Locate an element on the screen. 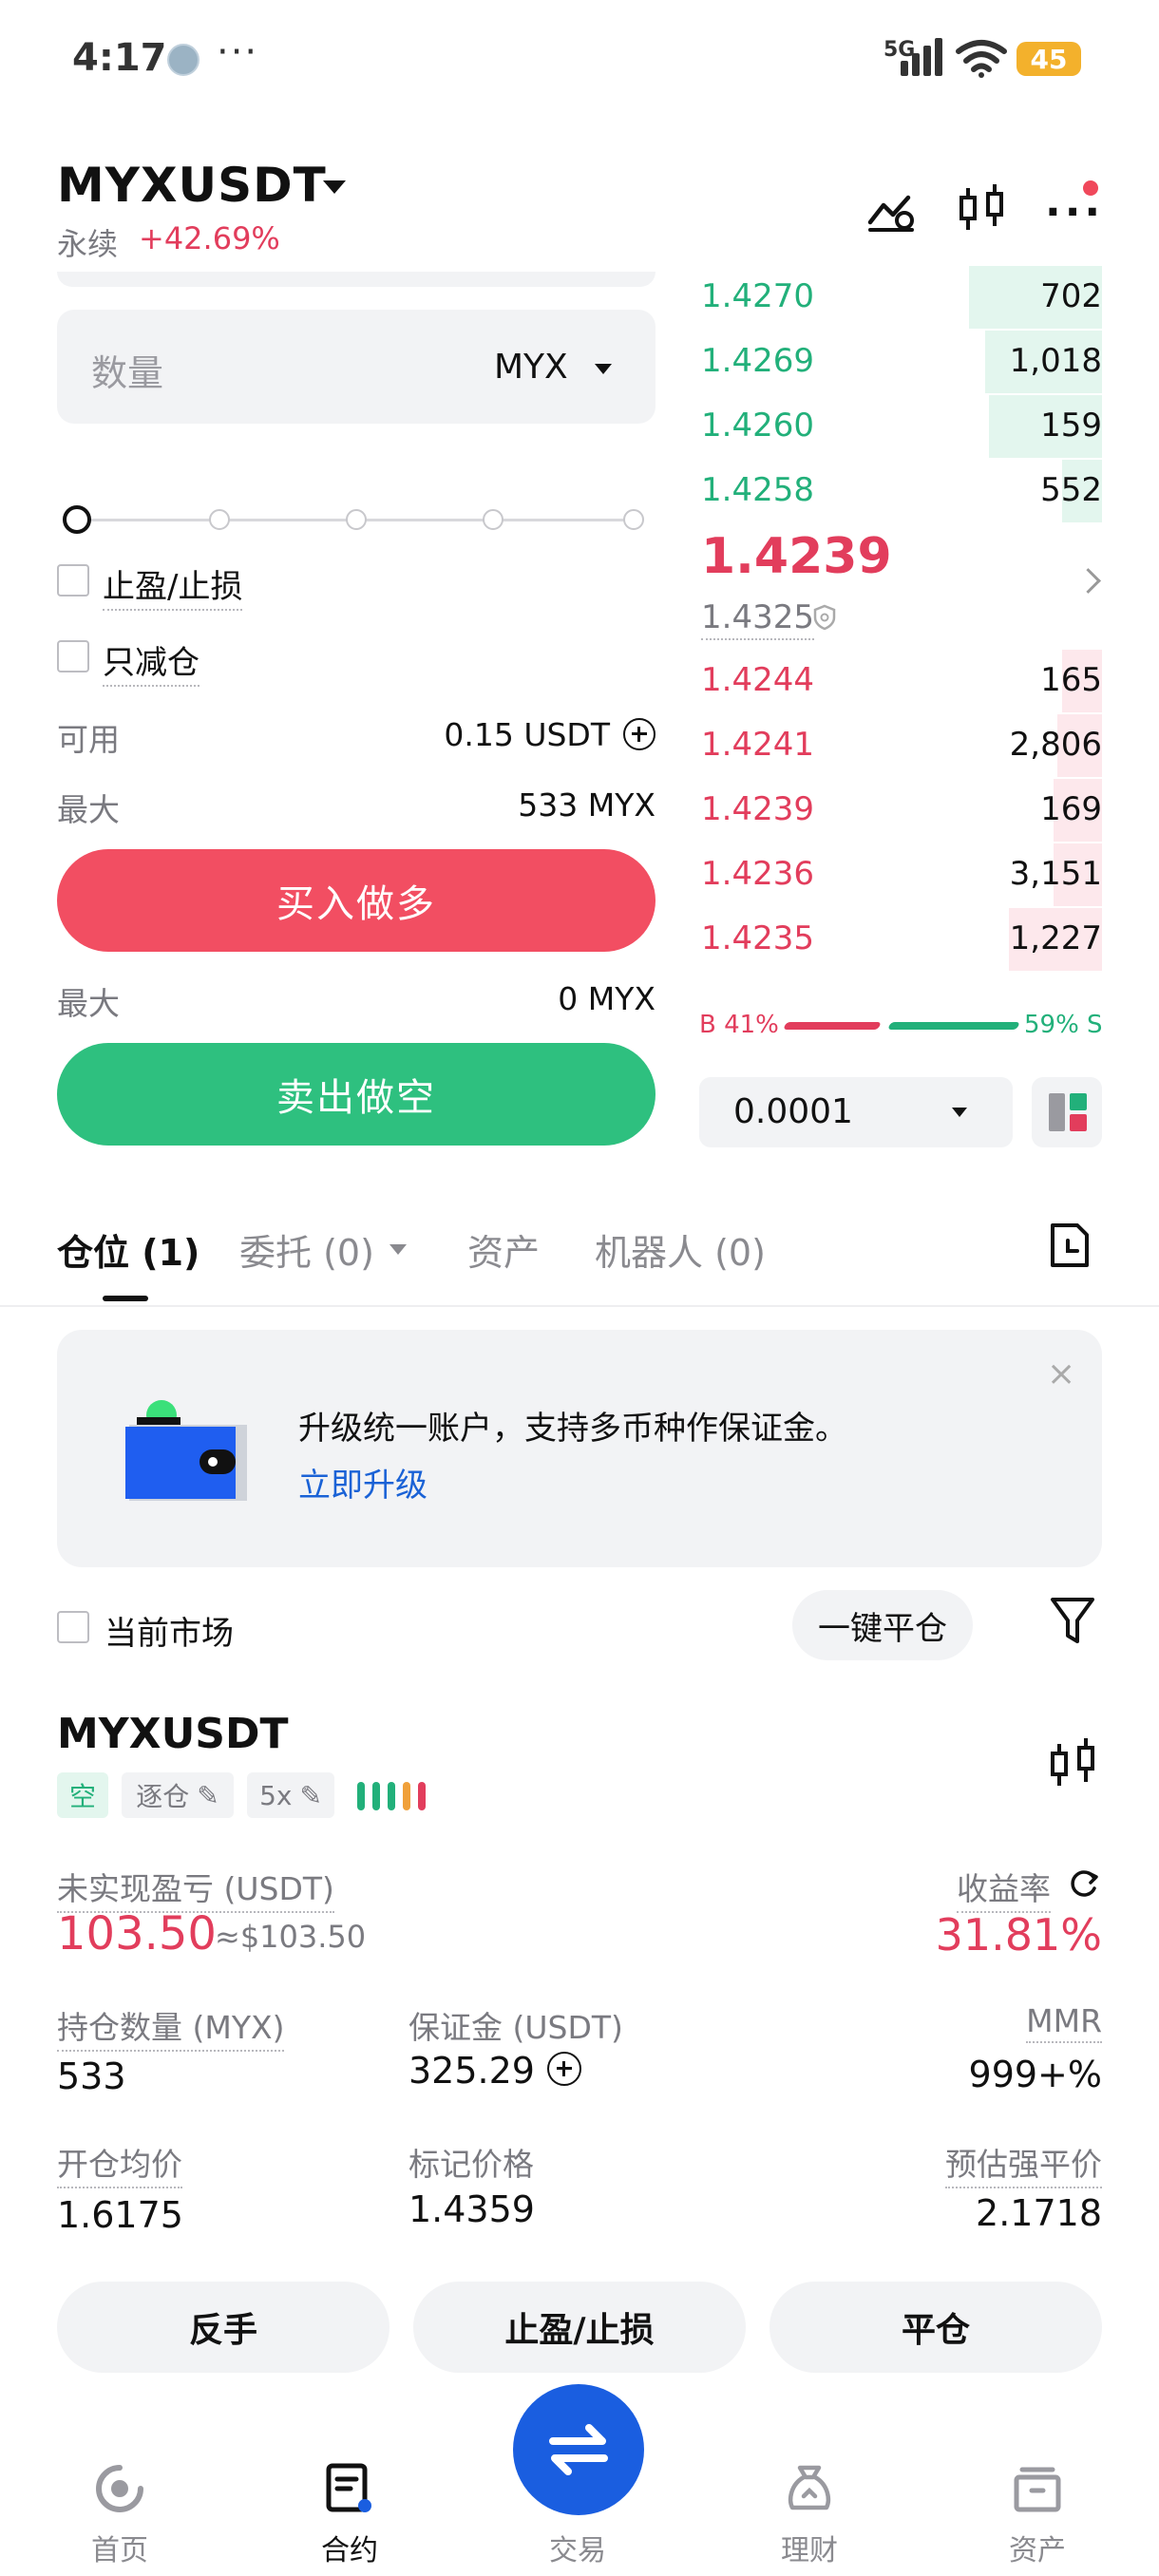  status-time: 4:17 is located at coordinates (119, 58).